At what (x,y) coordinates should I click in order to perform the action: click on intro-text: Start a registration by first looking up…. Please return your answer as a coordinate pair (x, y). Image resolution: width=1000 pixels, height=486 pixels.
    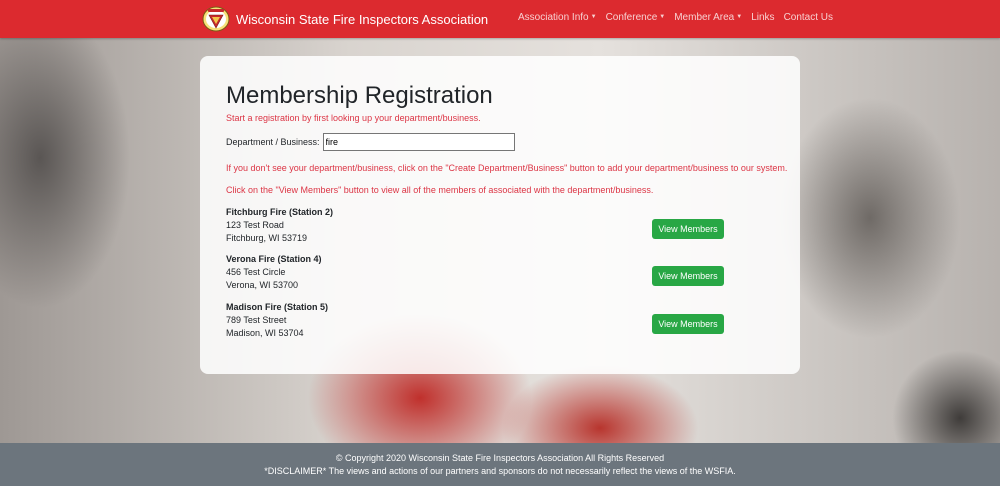
    Looking at the image, I should click on (353, 118).